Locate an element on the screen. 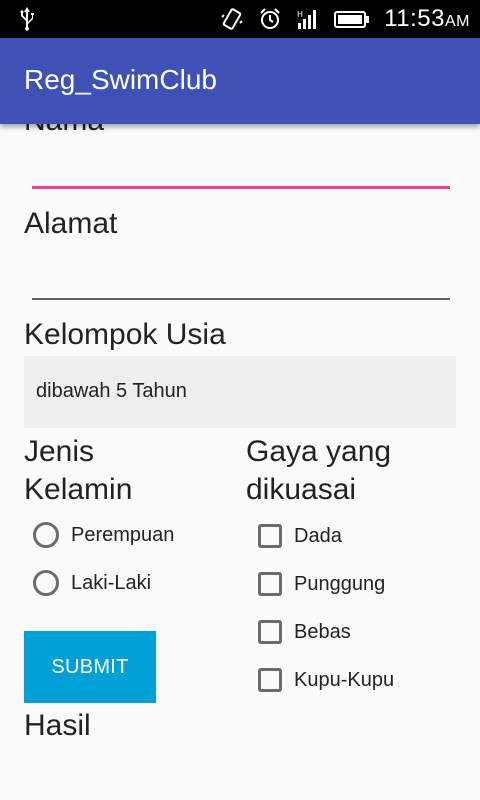 The height and width of the screenshot is (800, 480). checkbox-bebas-label: Bebas is located at coordinates (322, 631).